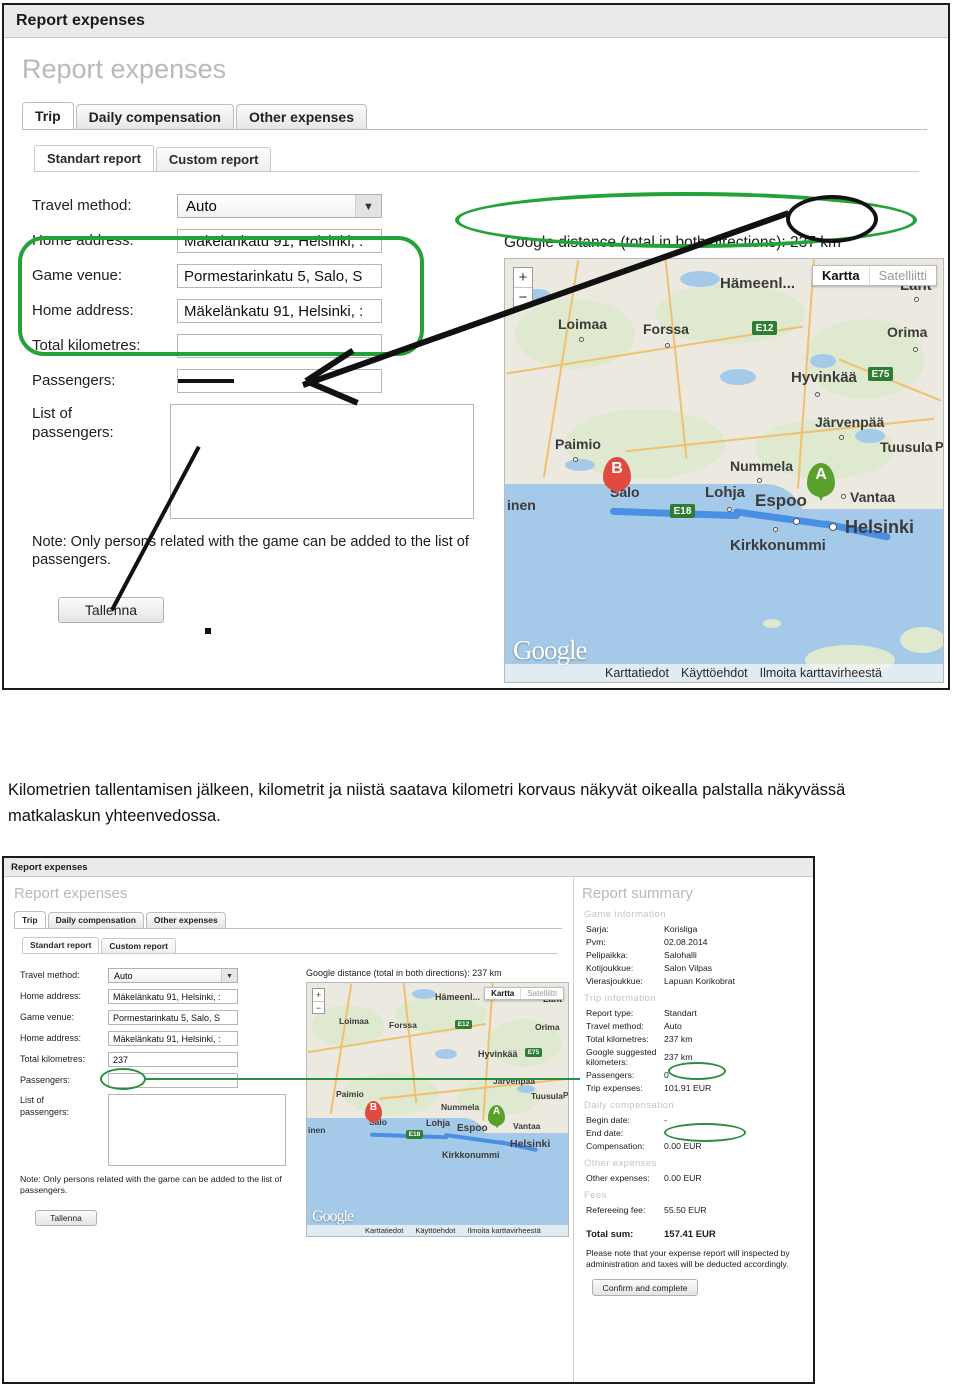 This screenshot has width=960, height=1384. Describe the element at coordinates (605, 1133) in the screenshot. I see `summary-key: End date:` at that location.